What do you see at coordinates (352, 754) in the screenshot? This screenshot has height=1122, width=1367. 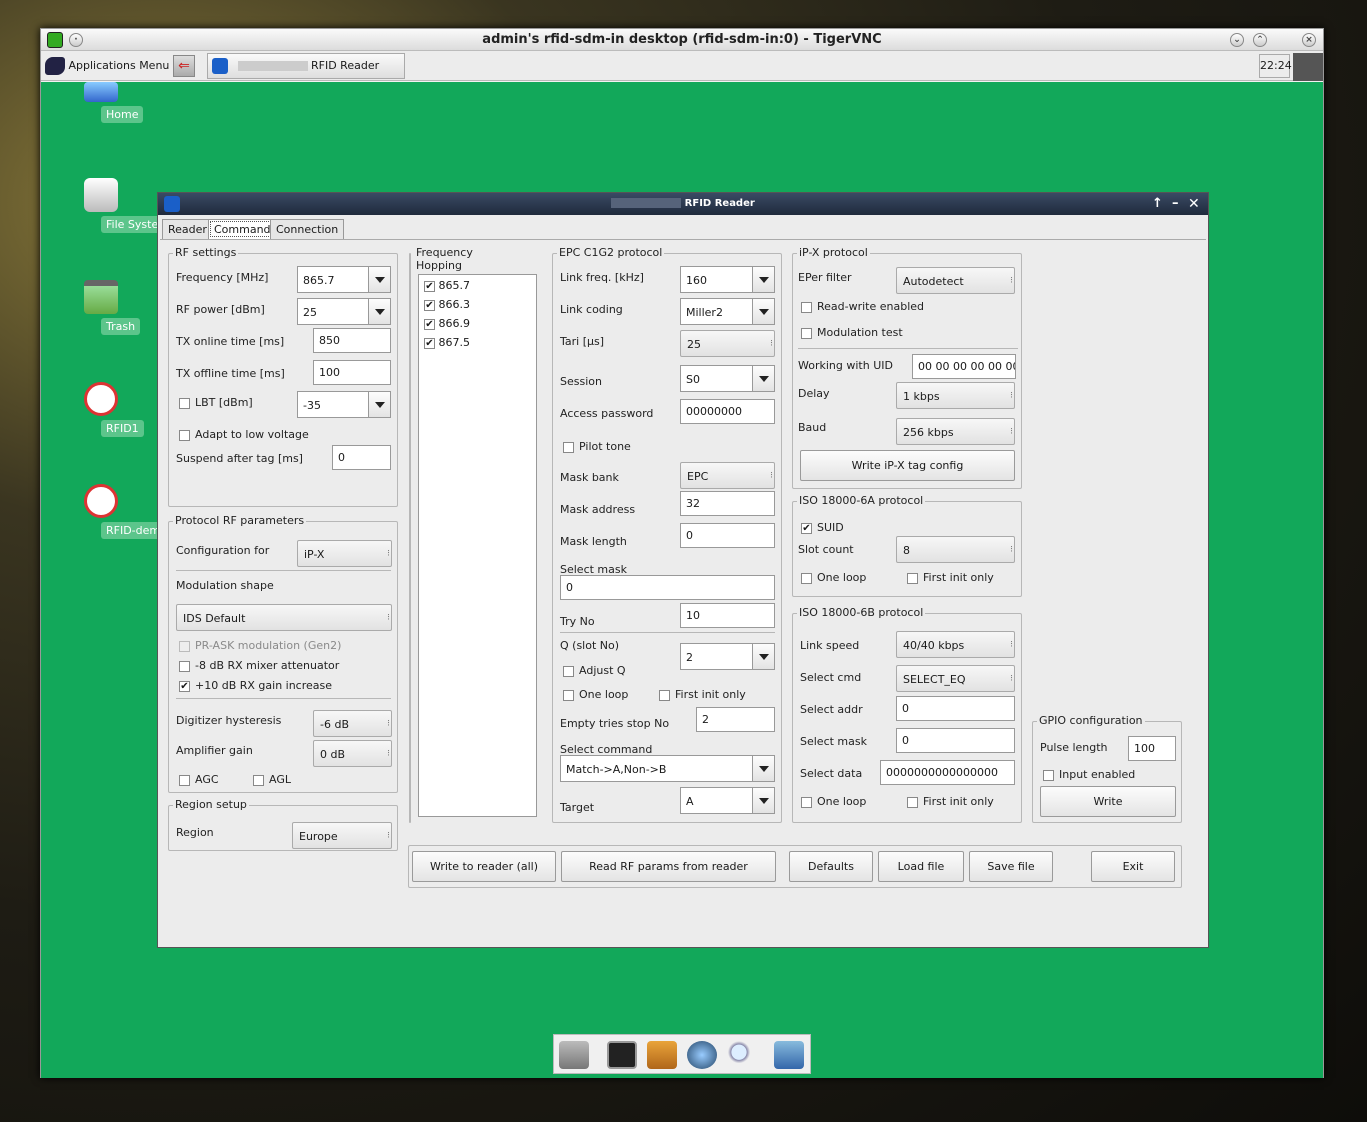 I see `amplifier-select: 0 dB` at bounding box center [352, 754].